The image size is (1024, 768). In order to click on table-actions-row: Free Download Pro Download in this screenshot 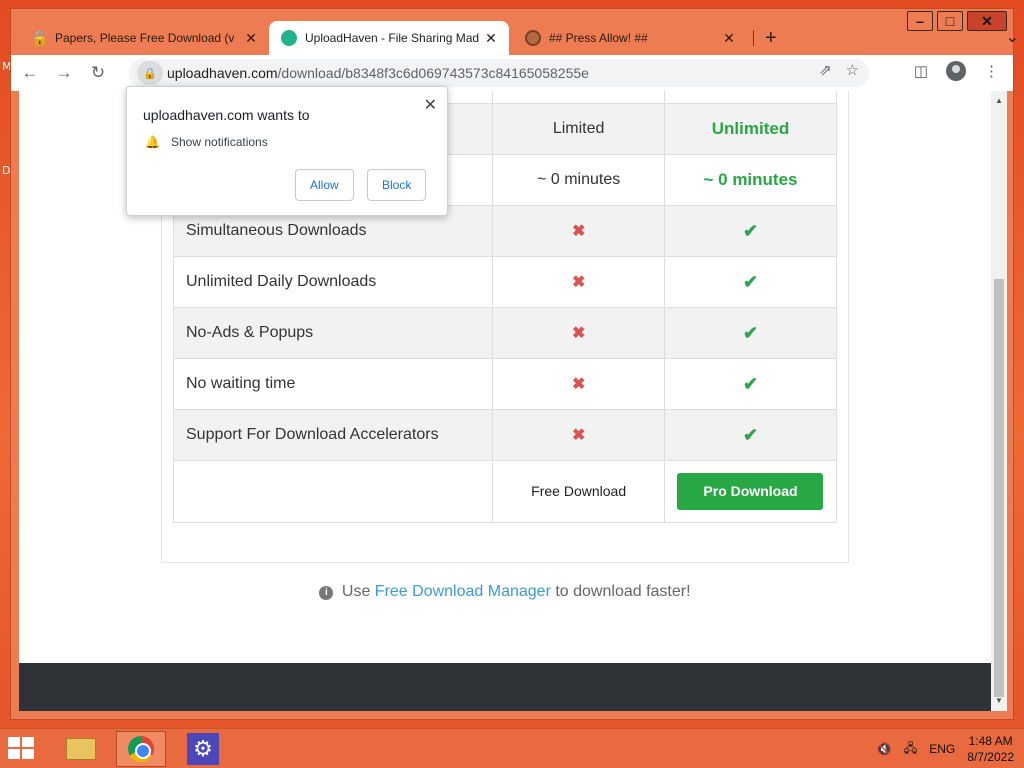, I will do `click(505, 491)`.